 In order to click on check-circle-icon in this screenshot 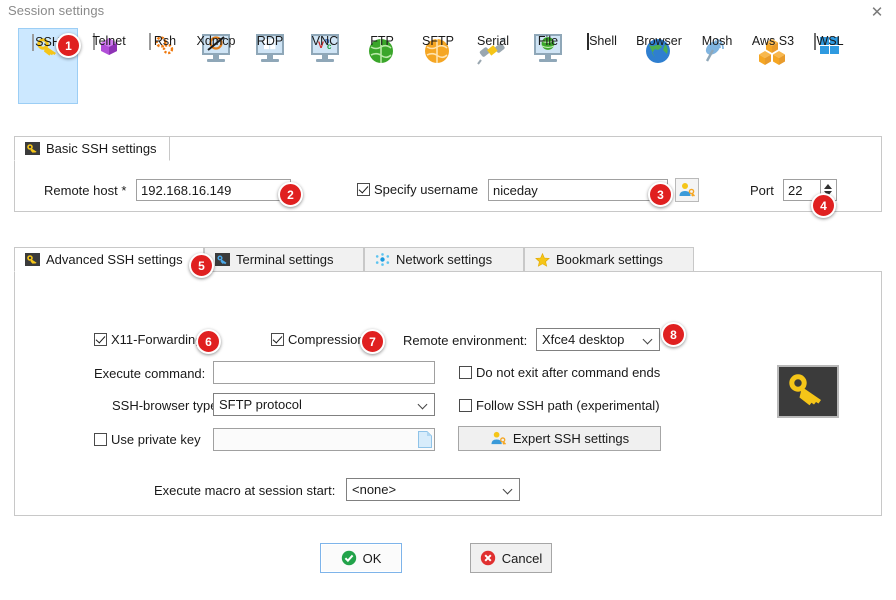, I will do `click(348, 558)`.